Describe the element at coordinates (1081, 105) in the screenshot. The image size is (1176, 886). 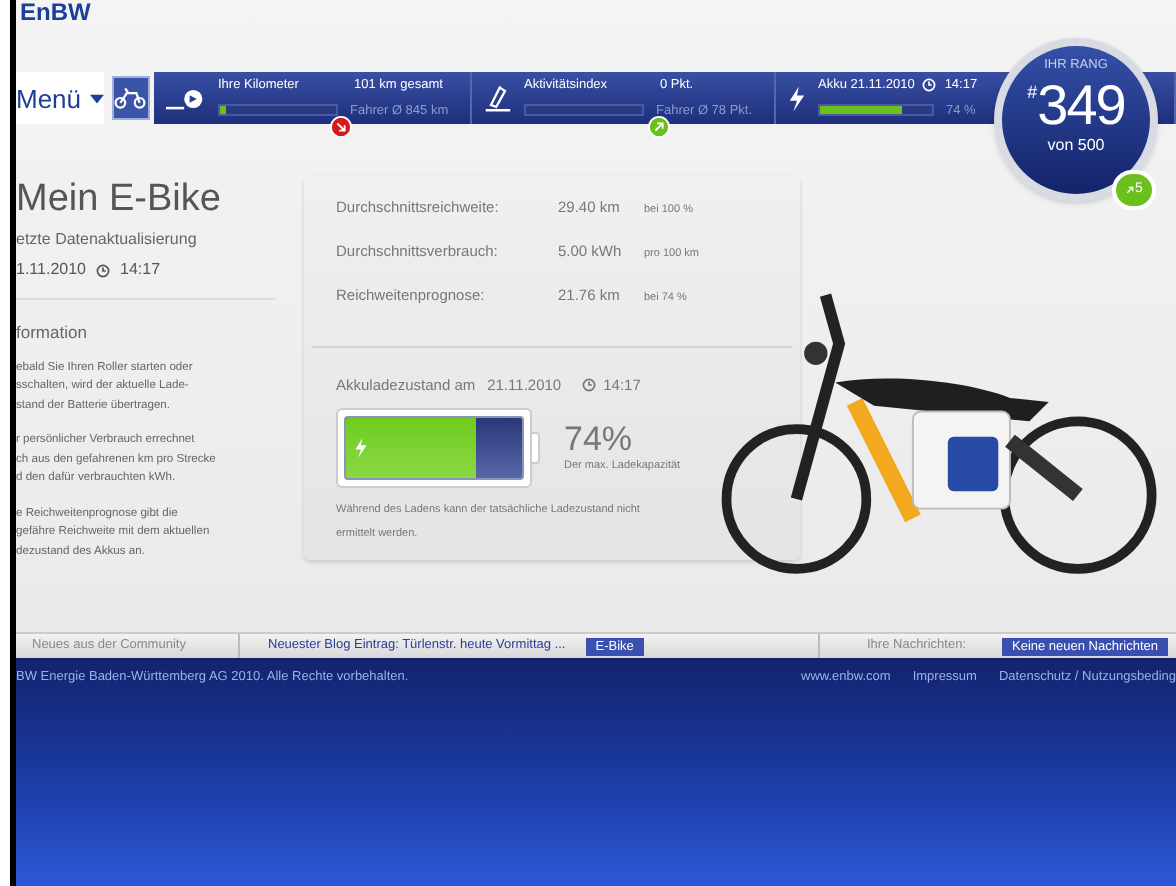
I see `rank-number: 349` at that location.